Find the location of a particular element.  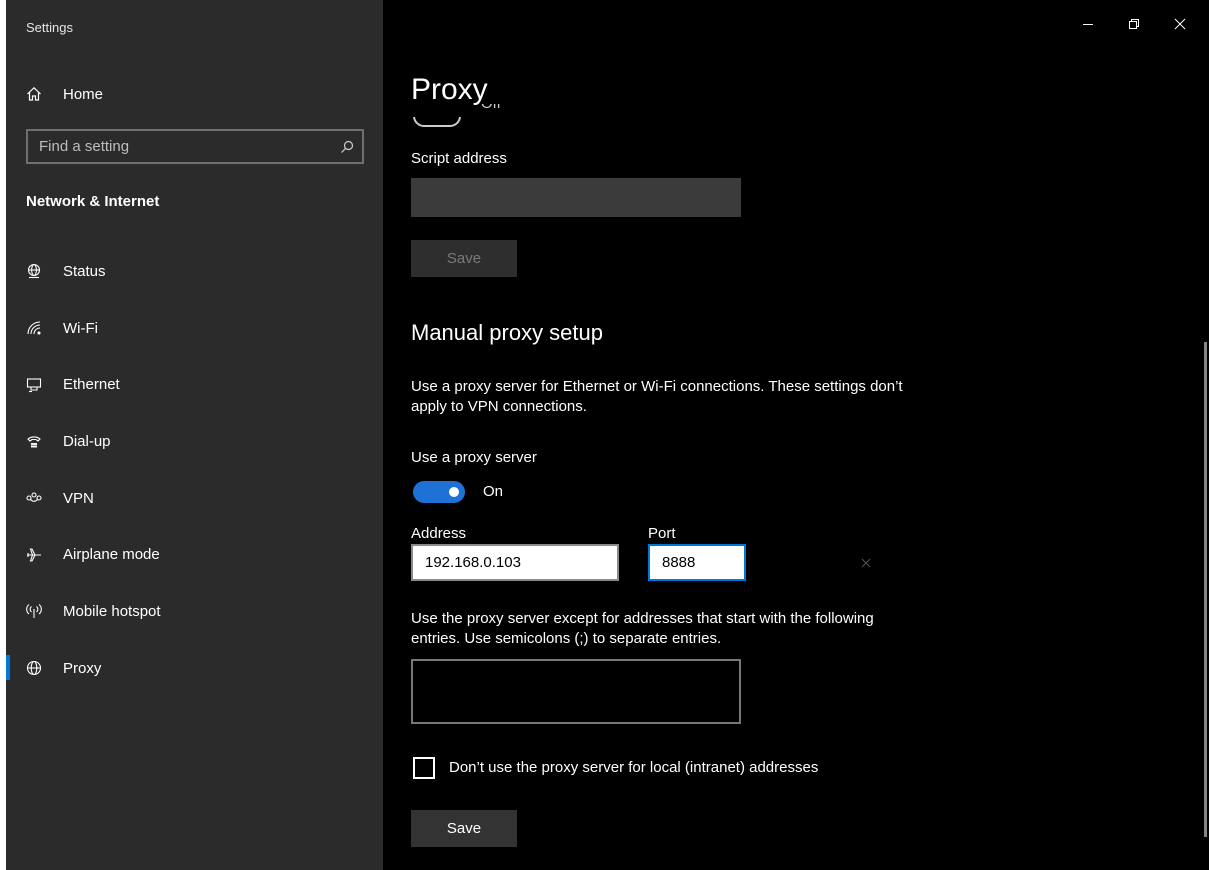

airplane-icon is located at coordinates (34, 555).